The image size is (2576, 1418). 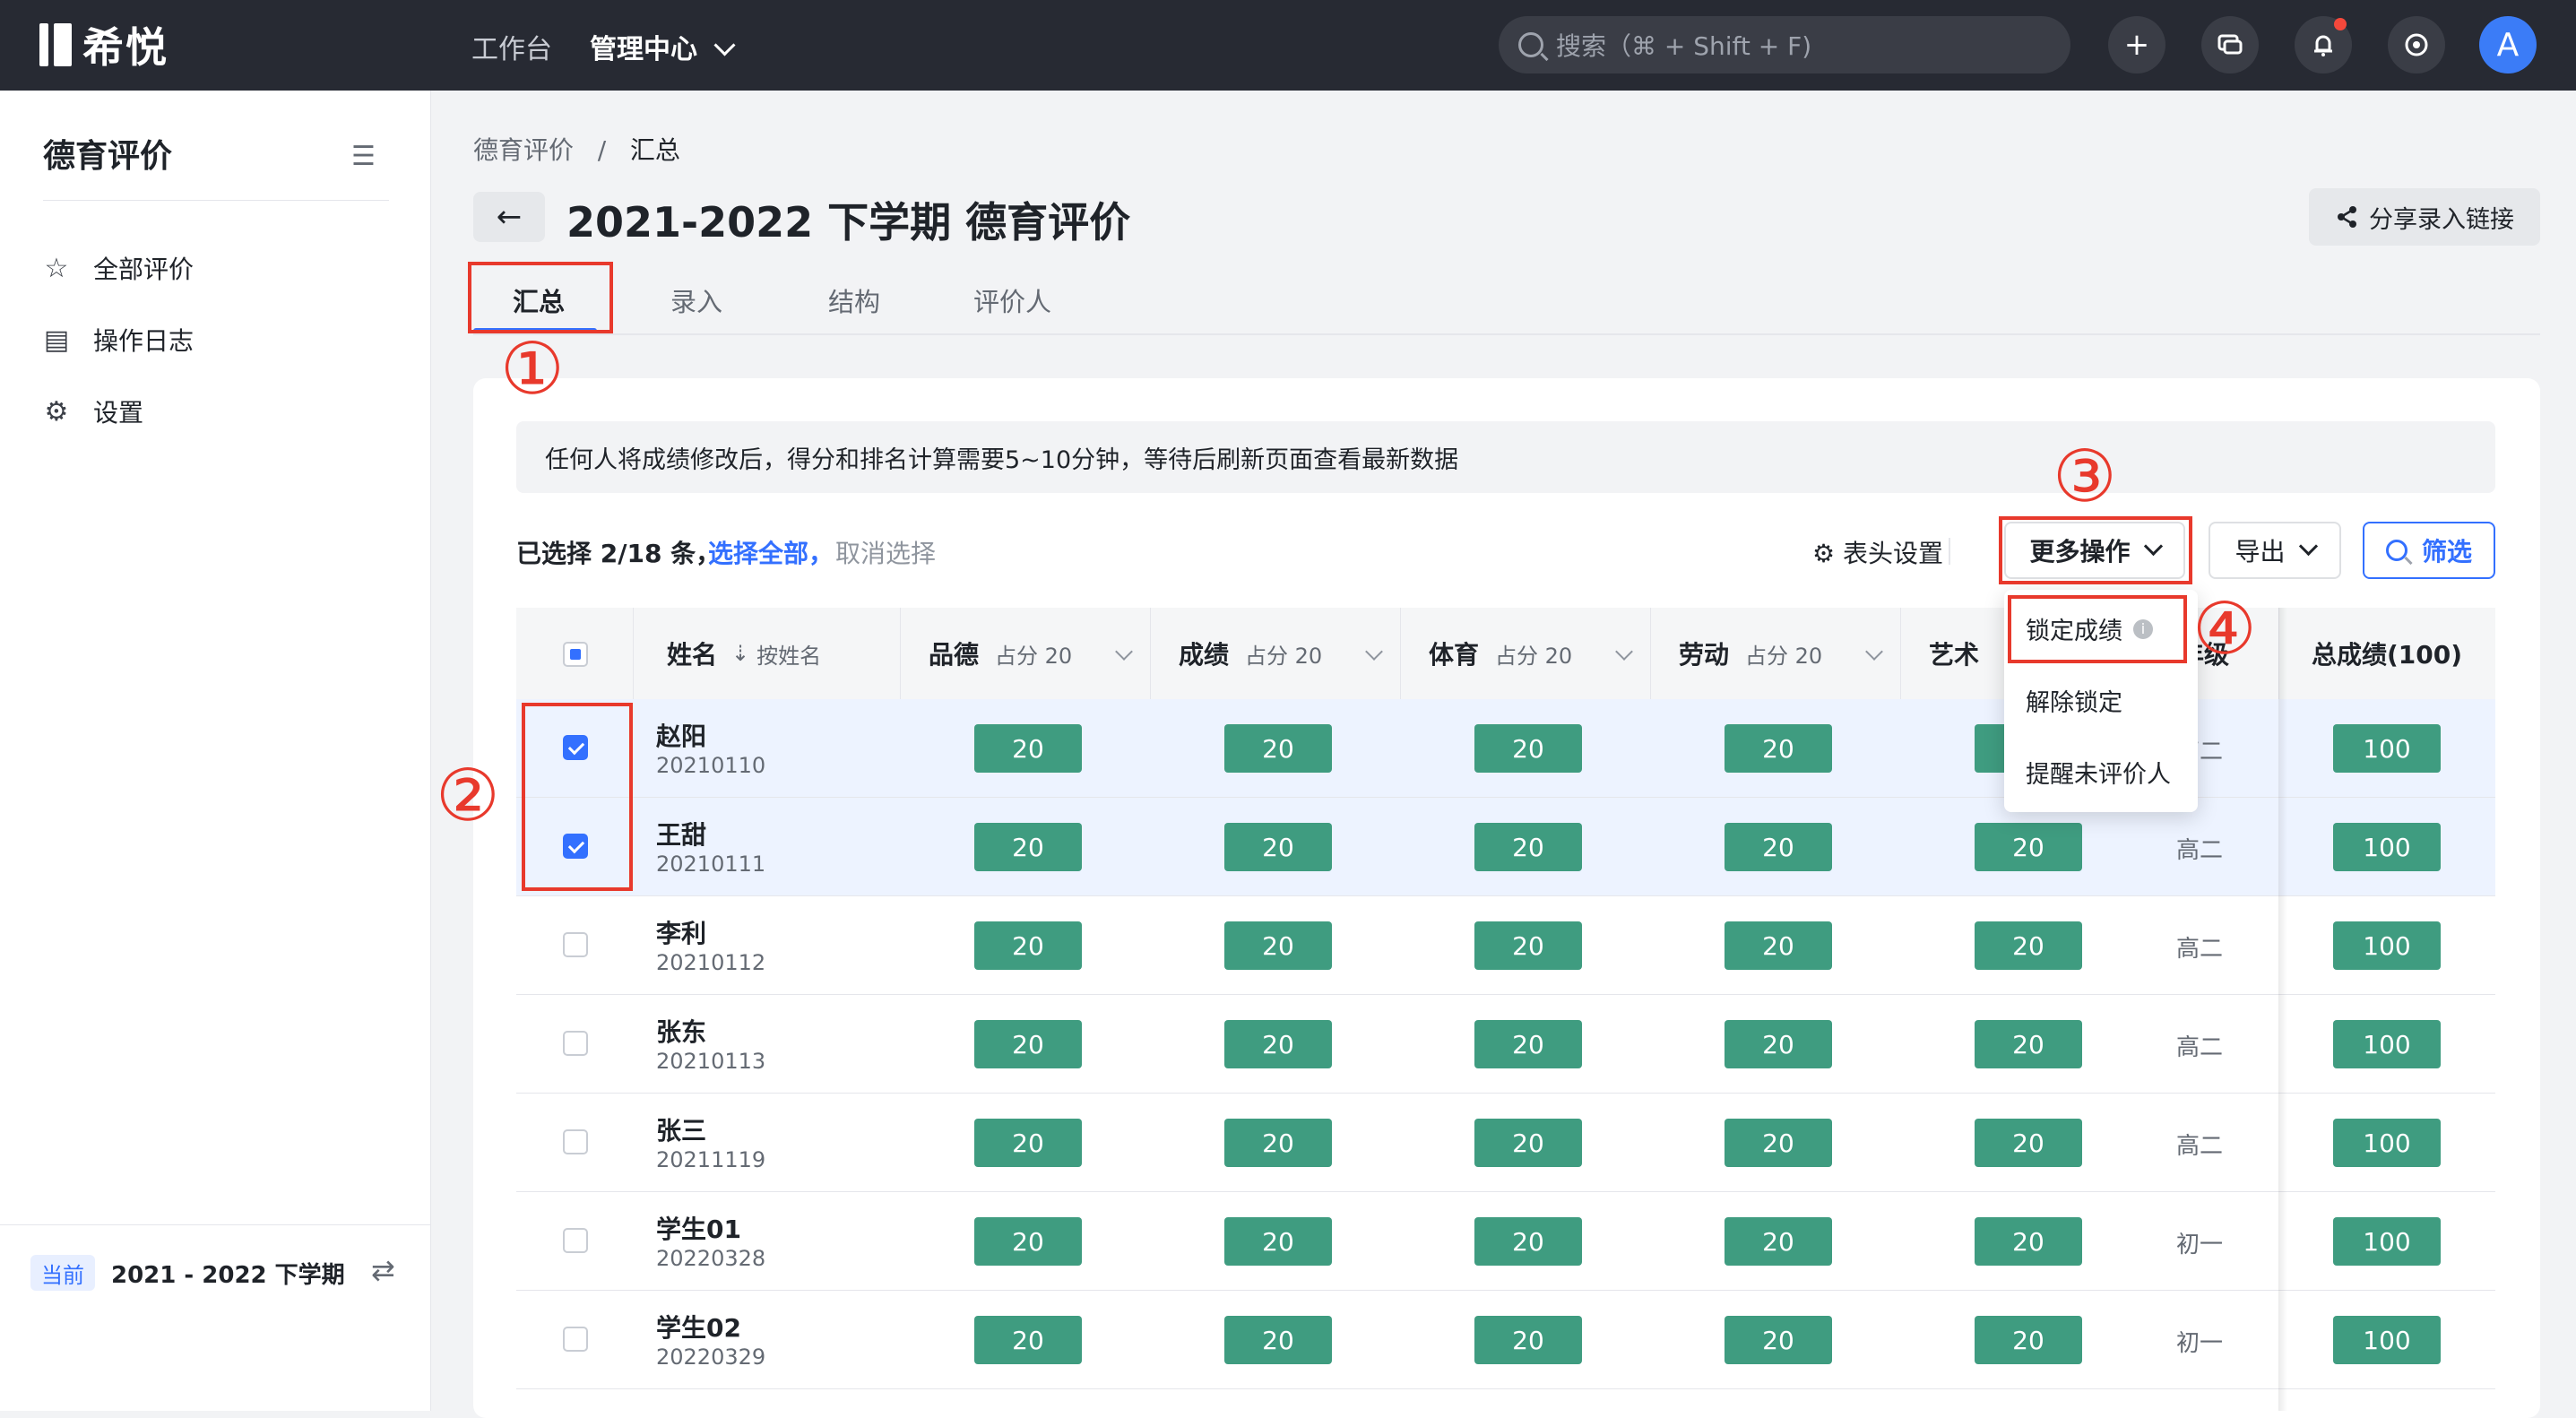 I want to click on arrow-left-icon: ←, so click(x=509, y=217).